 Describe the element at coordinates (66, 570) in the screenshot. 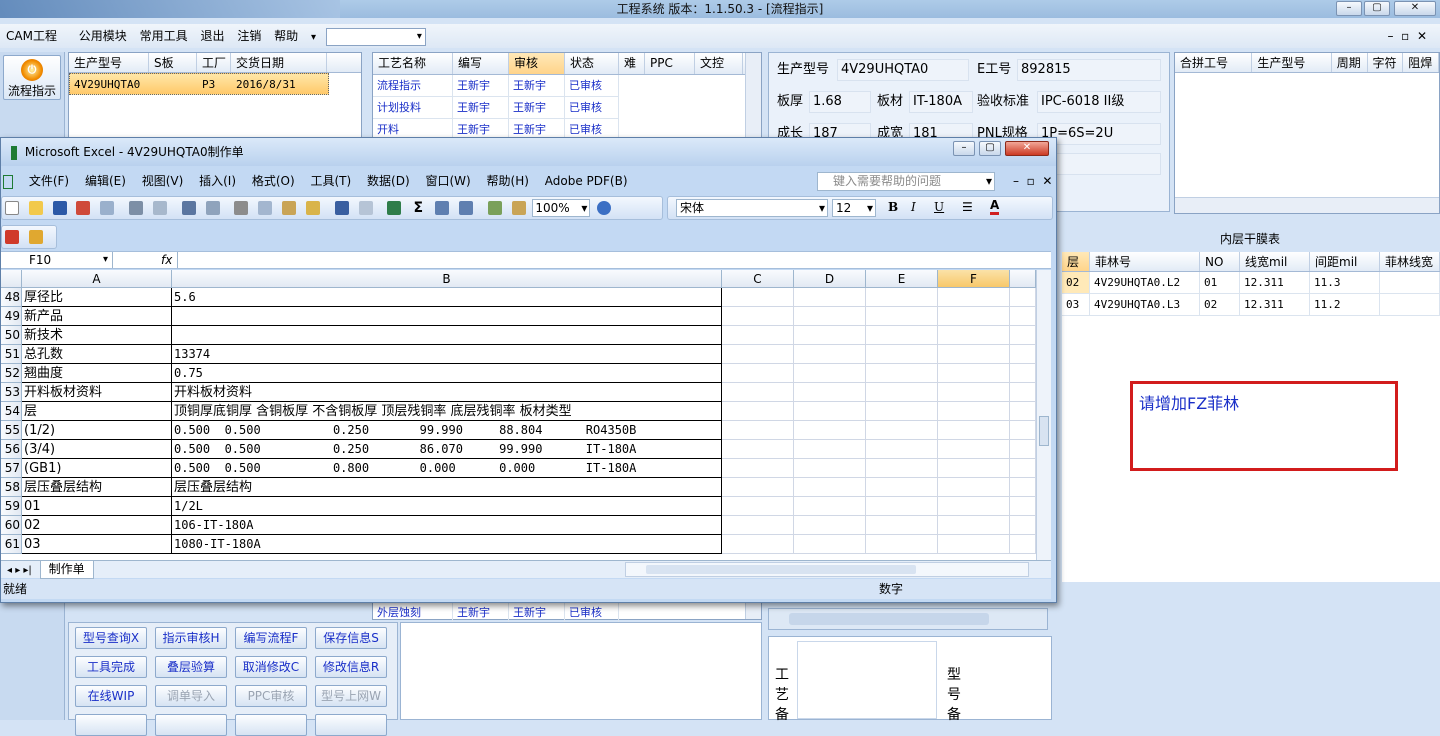

I see `sheet-tab: 制作单` at that location.